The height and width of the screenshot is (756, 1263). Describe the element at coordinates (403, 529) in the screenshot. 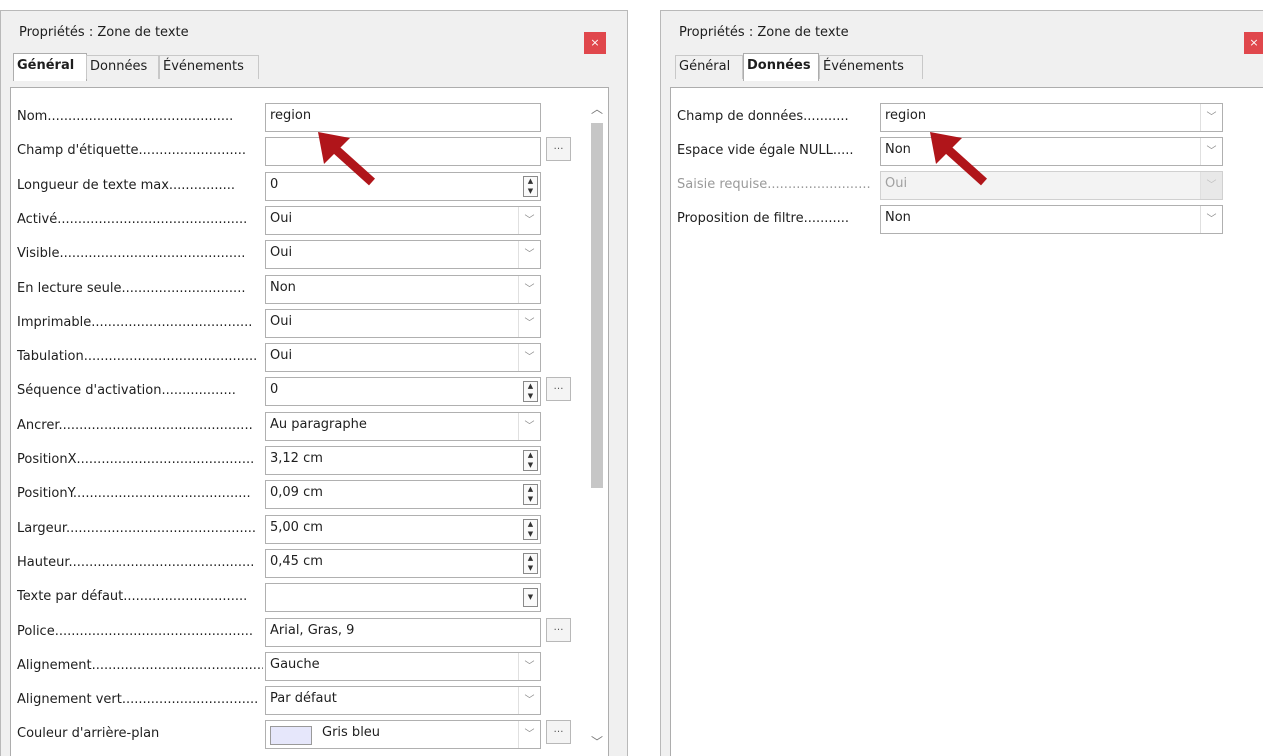

I see `largeur-spinbox: 5,00 cm ▲ ▼` at that location.